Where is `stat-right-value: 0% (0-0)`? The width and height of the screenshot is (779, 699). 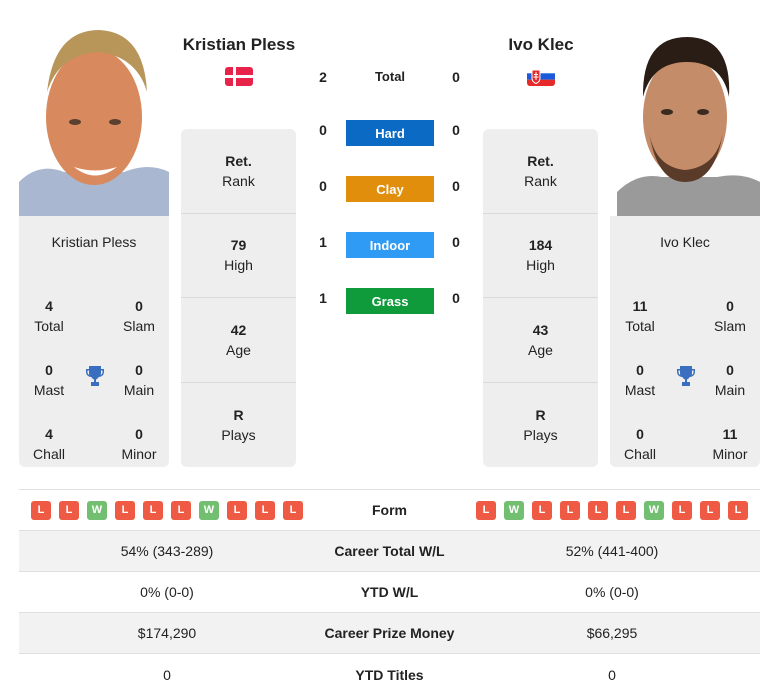
stat-right-value: 0% (0-0) is located at coordinates (612, 592).